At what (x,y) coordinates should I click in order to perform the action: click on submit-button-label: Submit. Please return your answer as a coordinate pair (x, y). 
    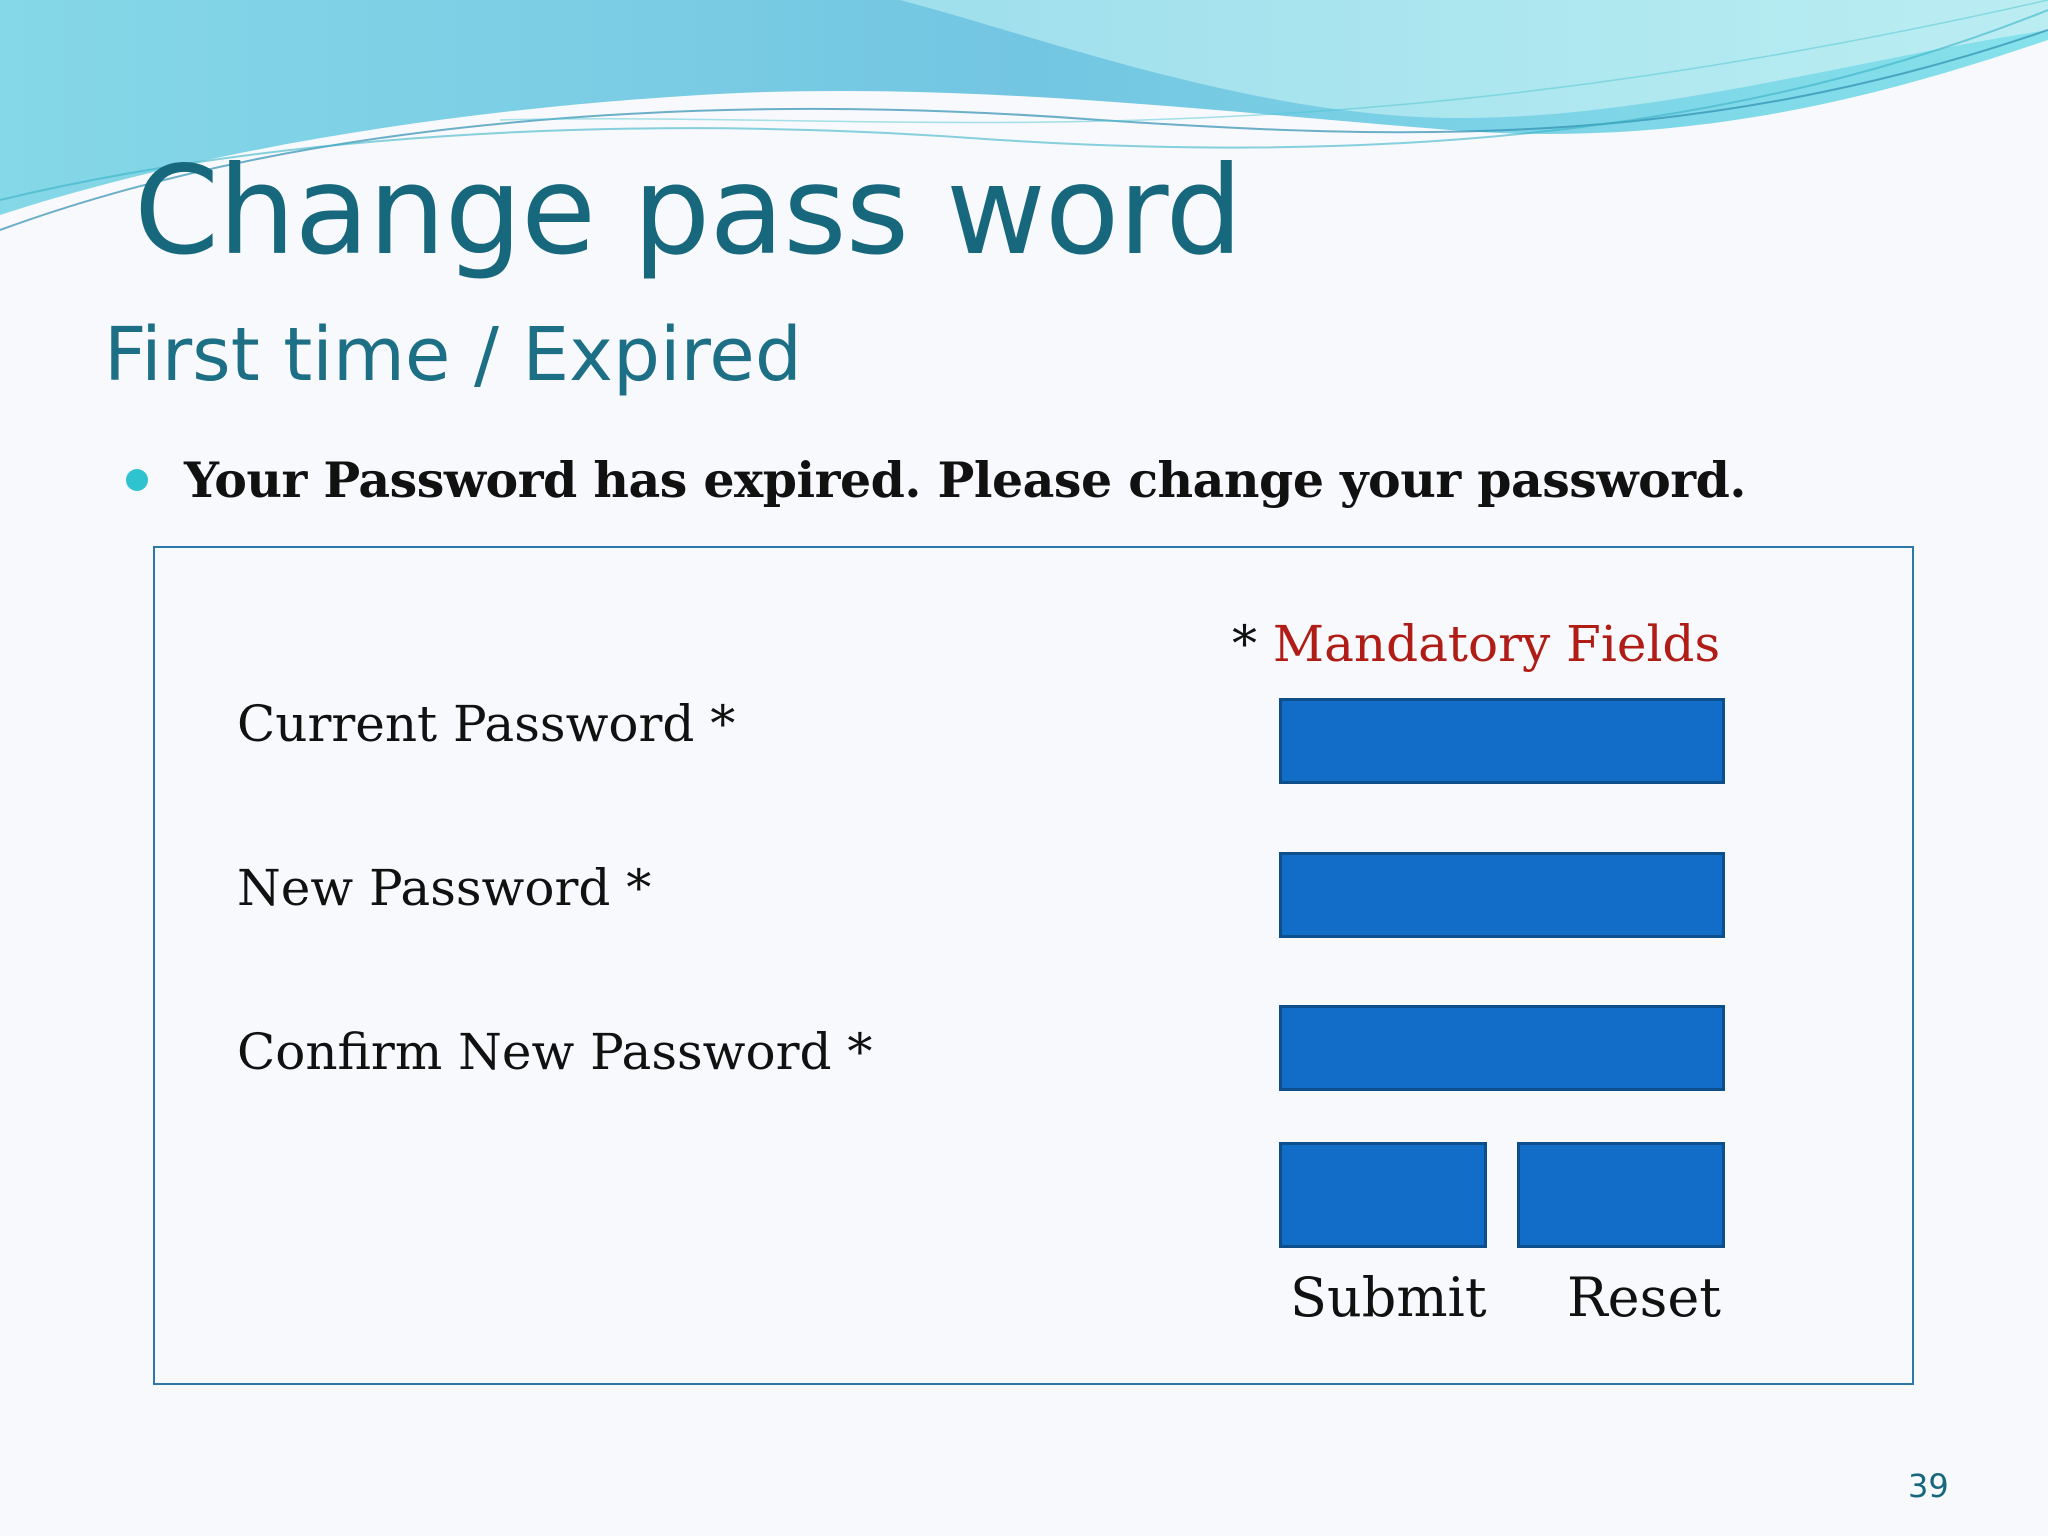
    Looking at the image, I should click on (1388, 1298).